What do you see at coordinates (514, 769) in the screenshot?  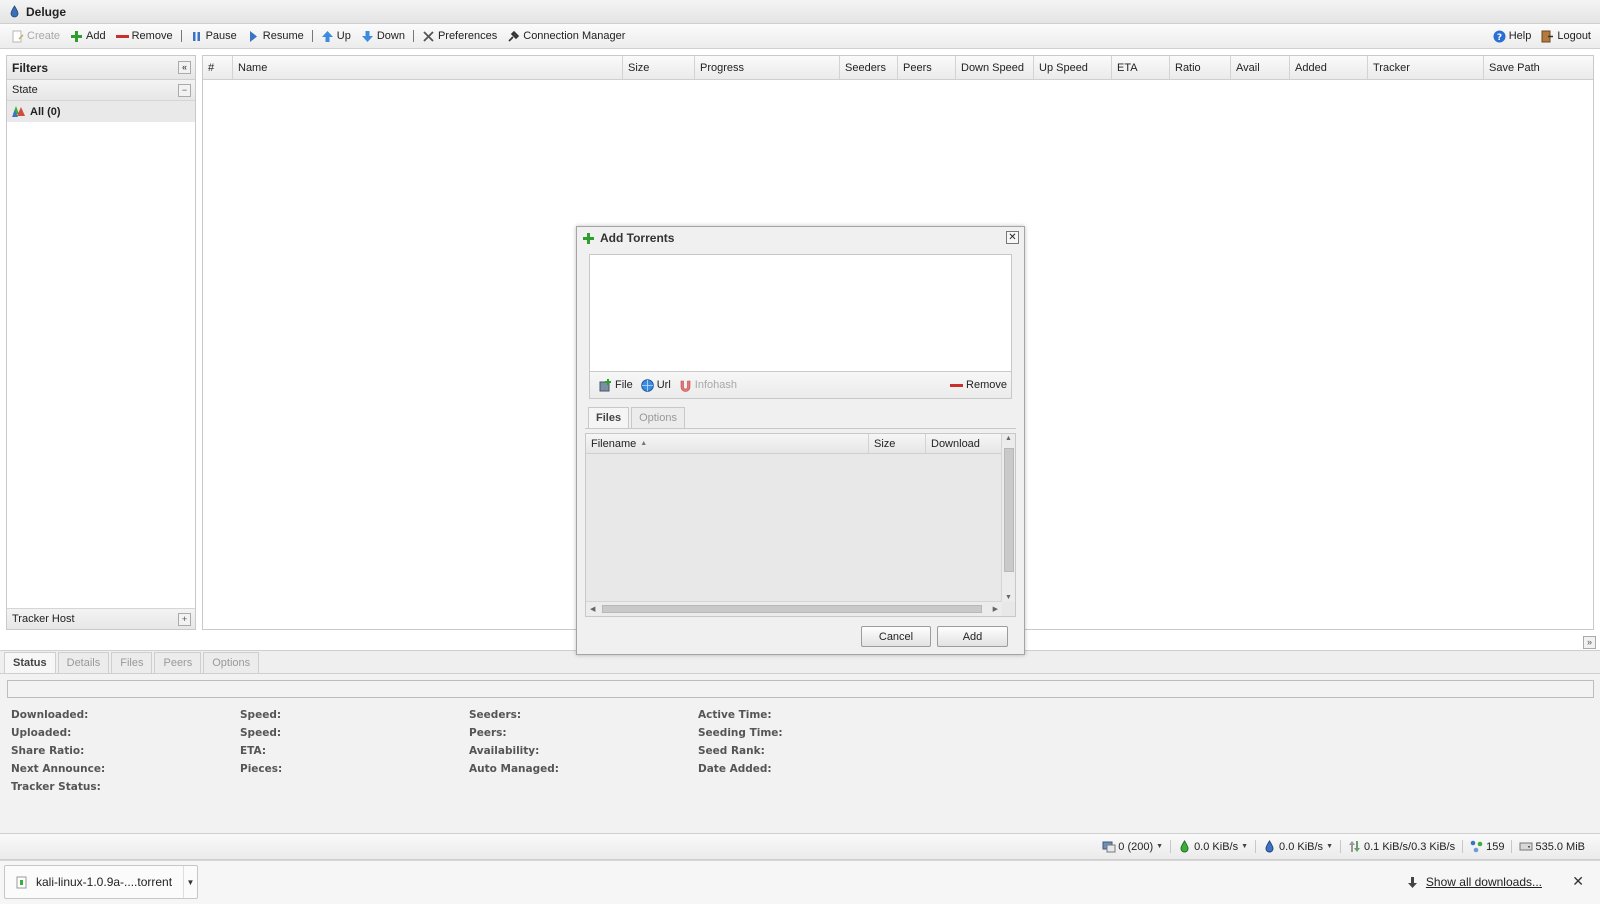 I see `auto-managed-label: Auto Managed:` at bounding box center [514, 769].